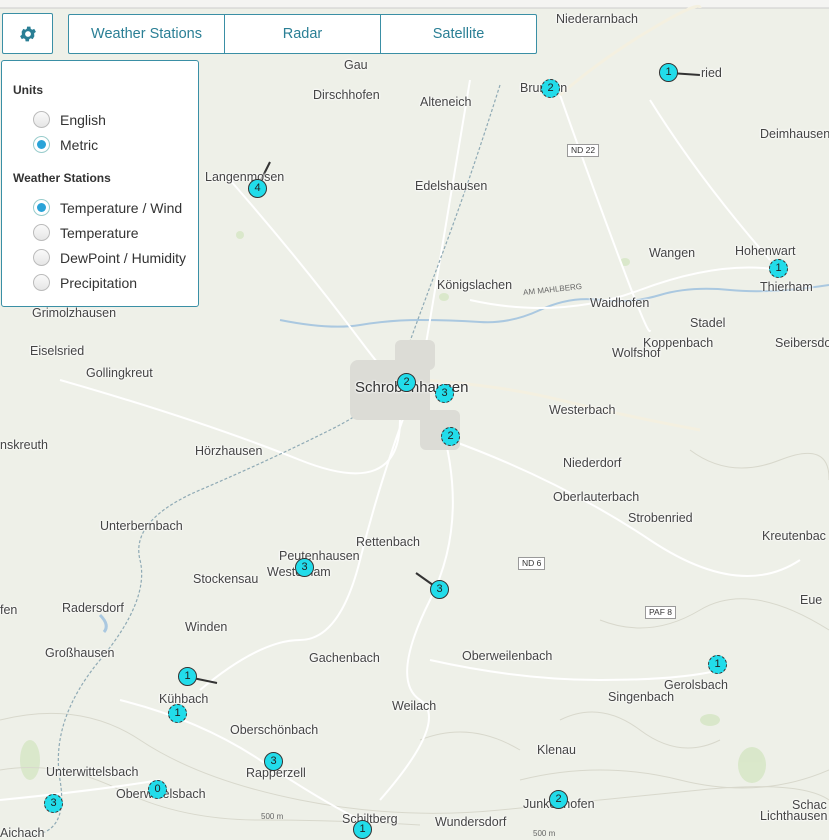  What do you see at coordinates (99, 232) in the screenshot?
I see `option-label: Temperature` at bounding box center [99, 232].